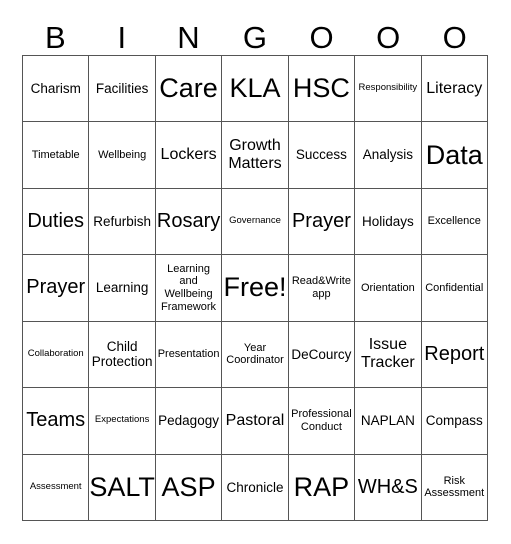 Image resolution: width=511 pixels, height=544 pixels. I want to click on bingo-cell: Risk Assessment, so click(454, 487).